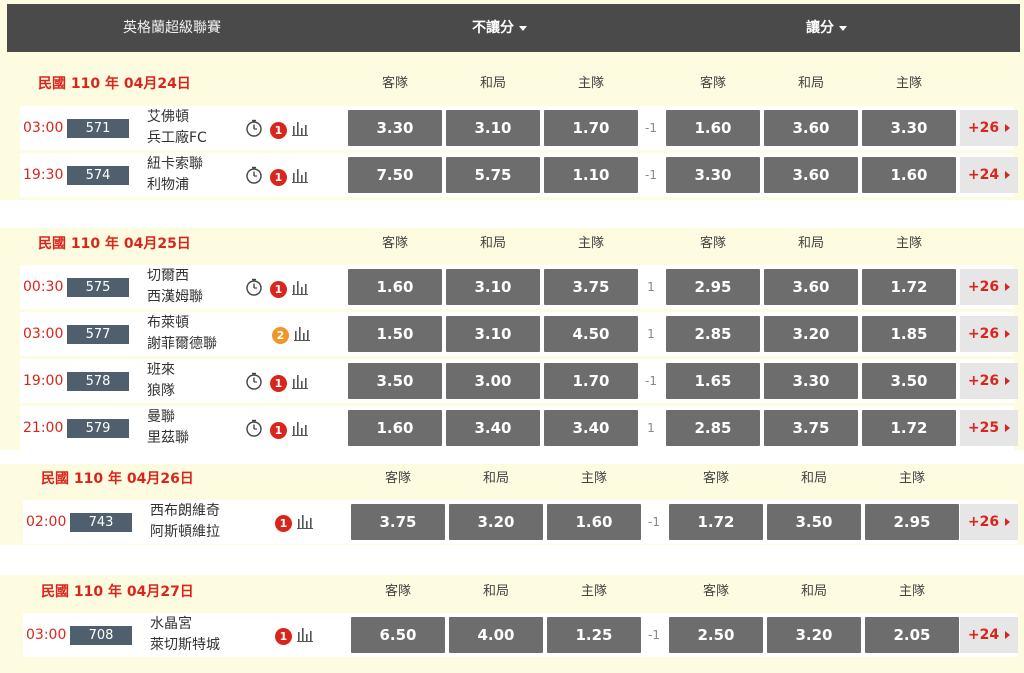  I want to click on match-code: 571, so click(98, 128).